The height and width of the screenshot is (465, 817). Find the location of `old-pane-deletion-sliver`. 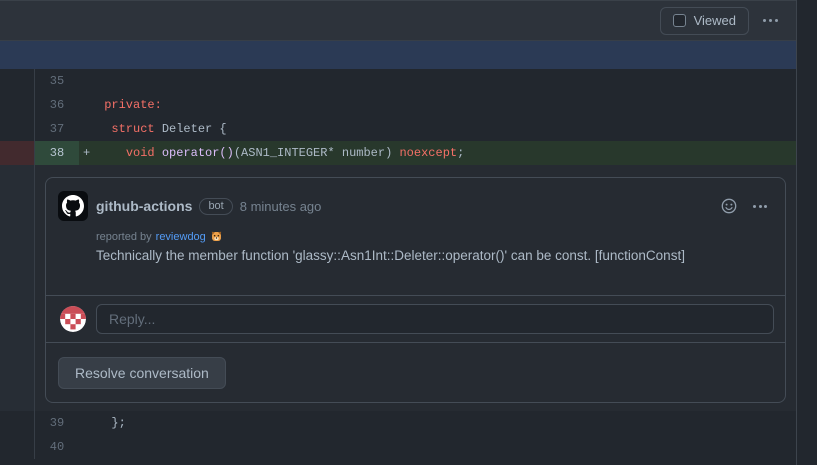

old-pane-deletion-sliver is located at coordinates (17, 153).